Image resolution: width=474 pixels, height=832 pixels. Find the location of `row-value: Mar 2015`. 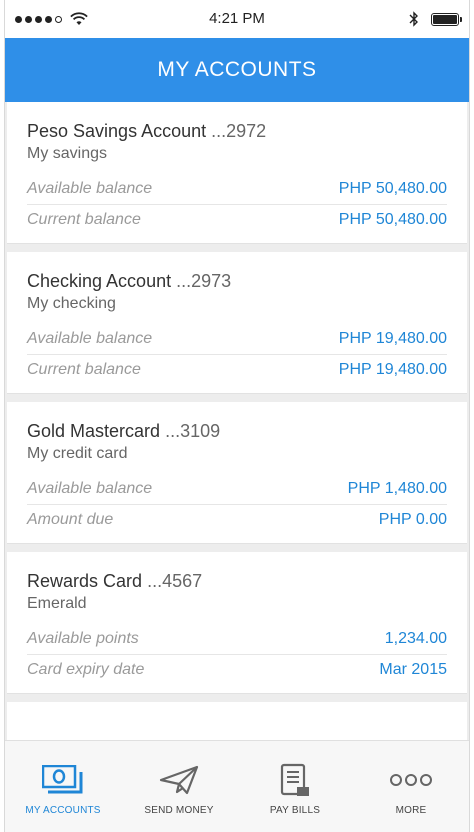

row-value: Mar 2015 is located at coordinates (413, 669).